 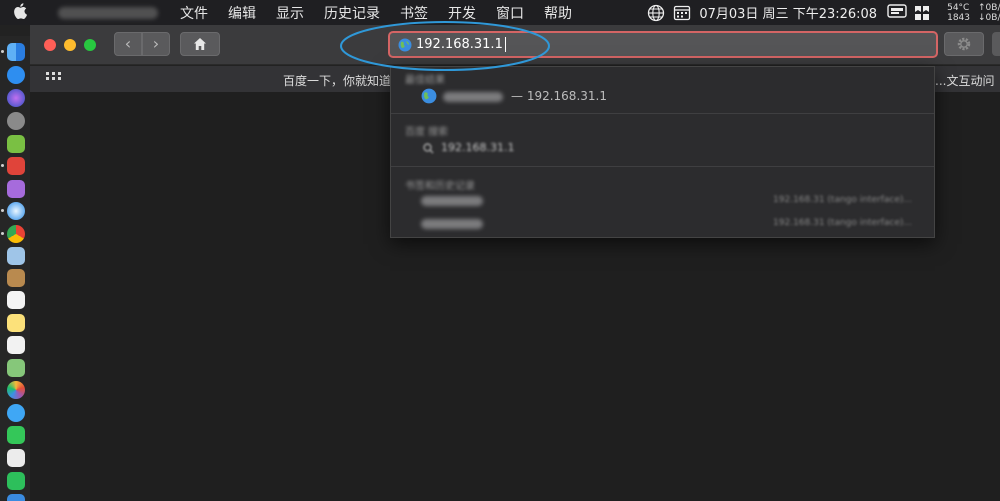 What do you see at coordinates (194, 13) in the screenshot?
I see `menu-file: 文件` at bounding box center [194, 13].